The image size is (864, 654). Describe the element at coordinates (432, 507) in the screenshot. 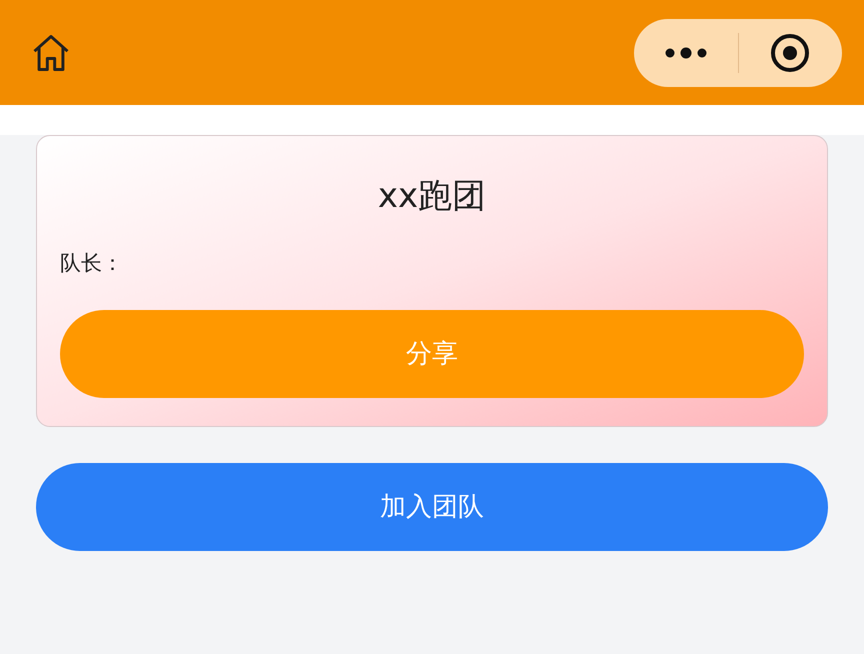

I see `join-team-button: 加入团队` at that location.